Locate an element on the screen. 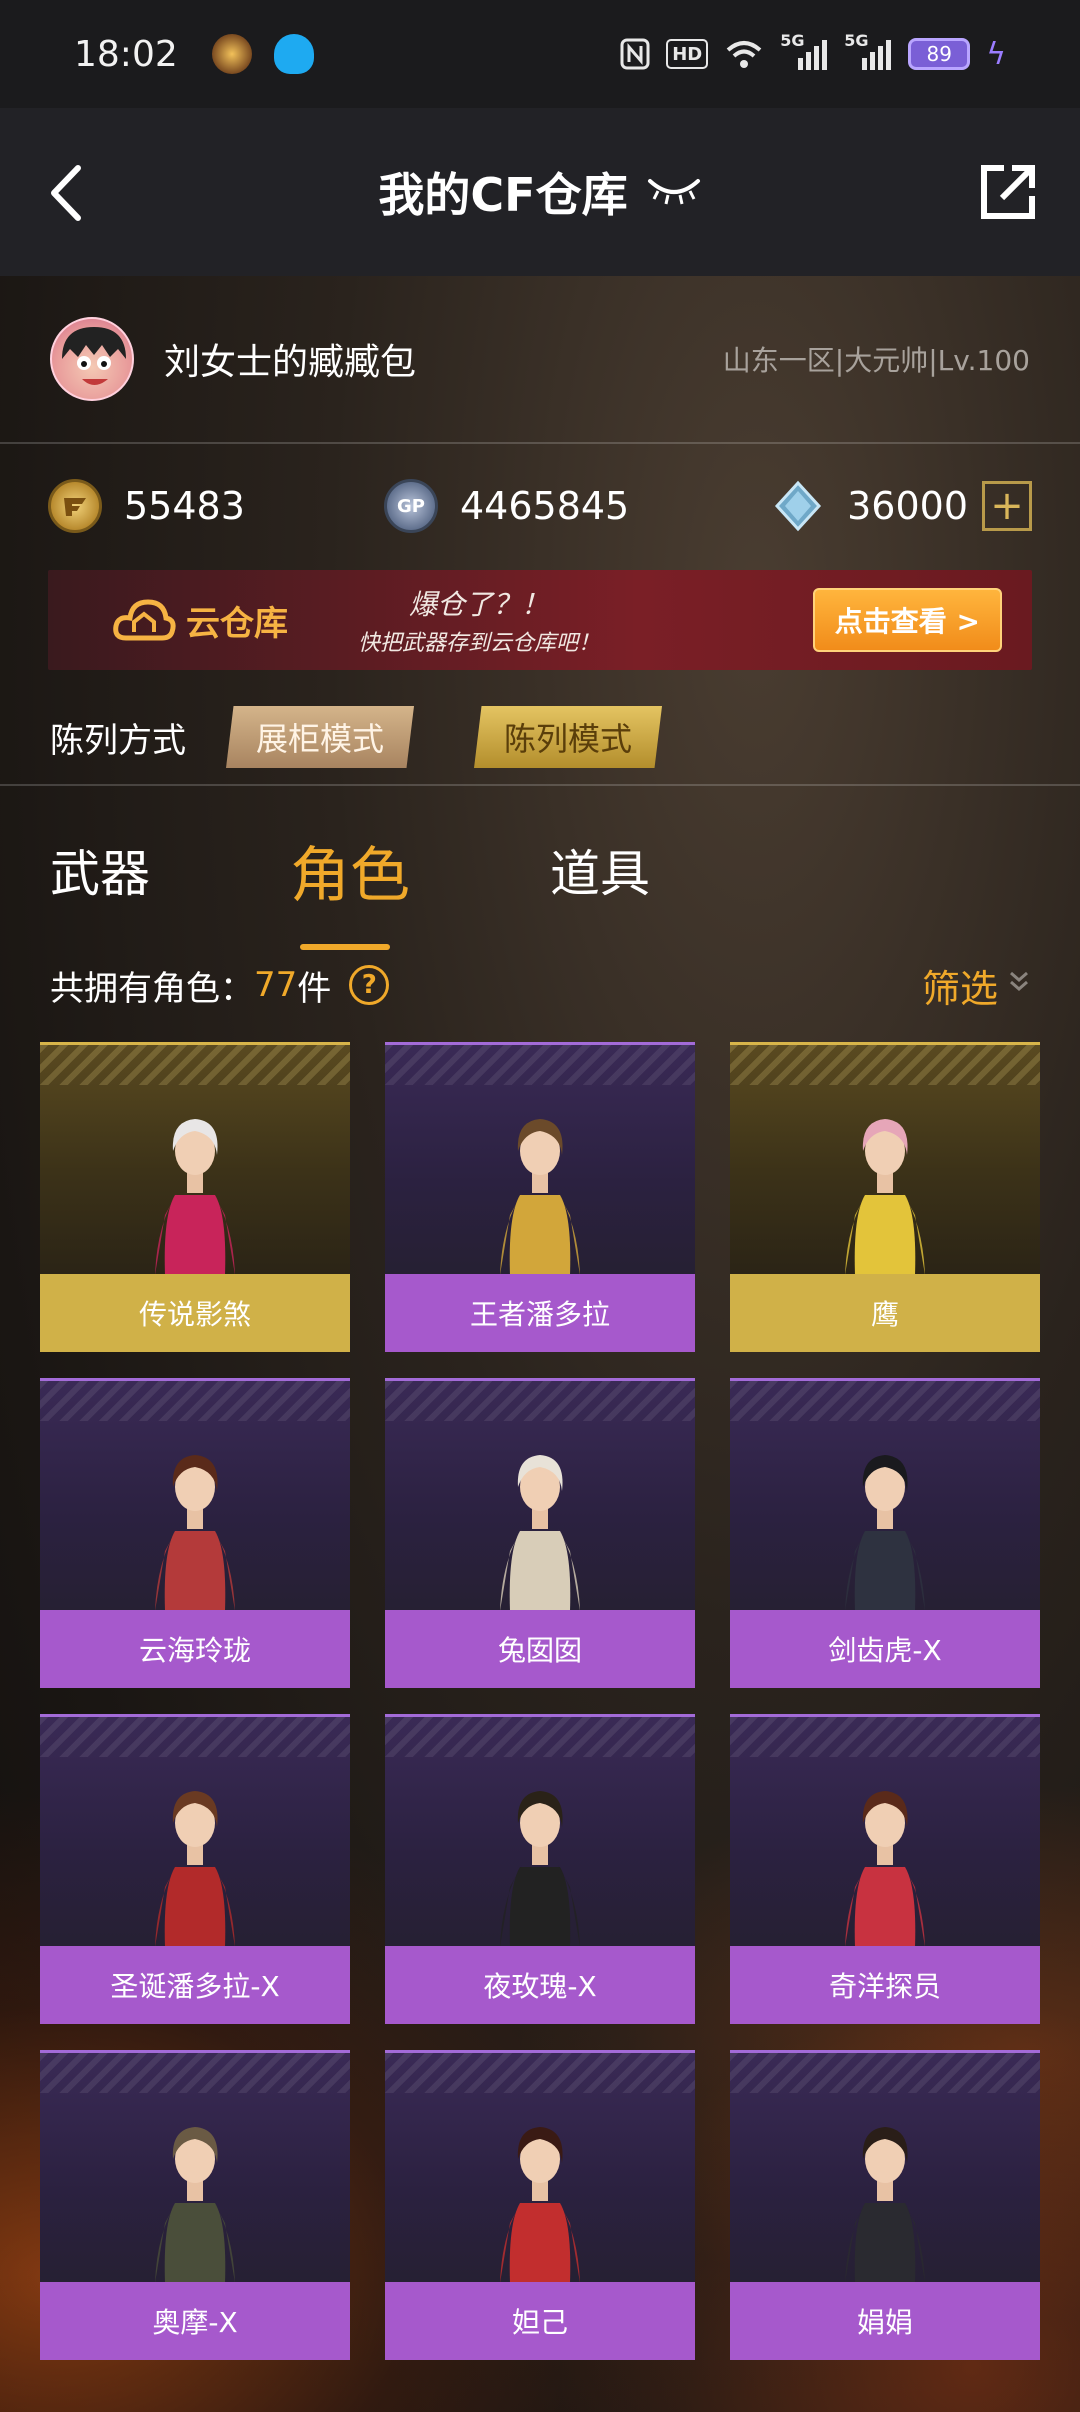 This screenshot has height=2412, width=1080. diamond-icon is located at coordinates (798, 506).